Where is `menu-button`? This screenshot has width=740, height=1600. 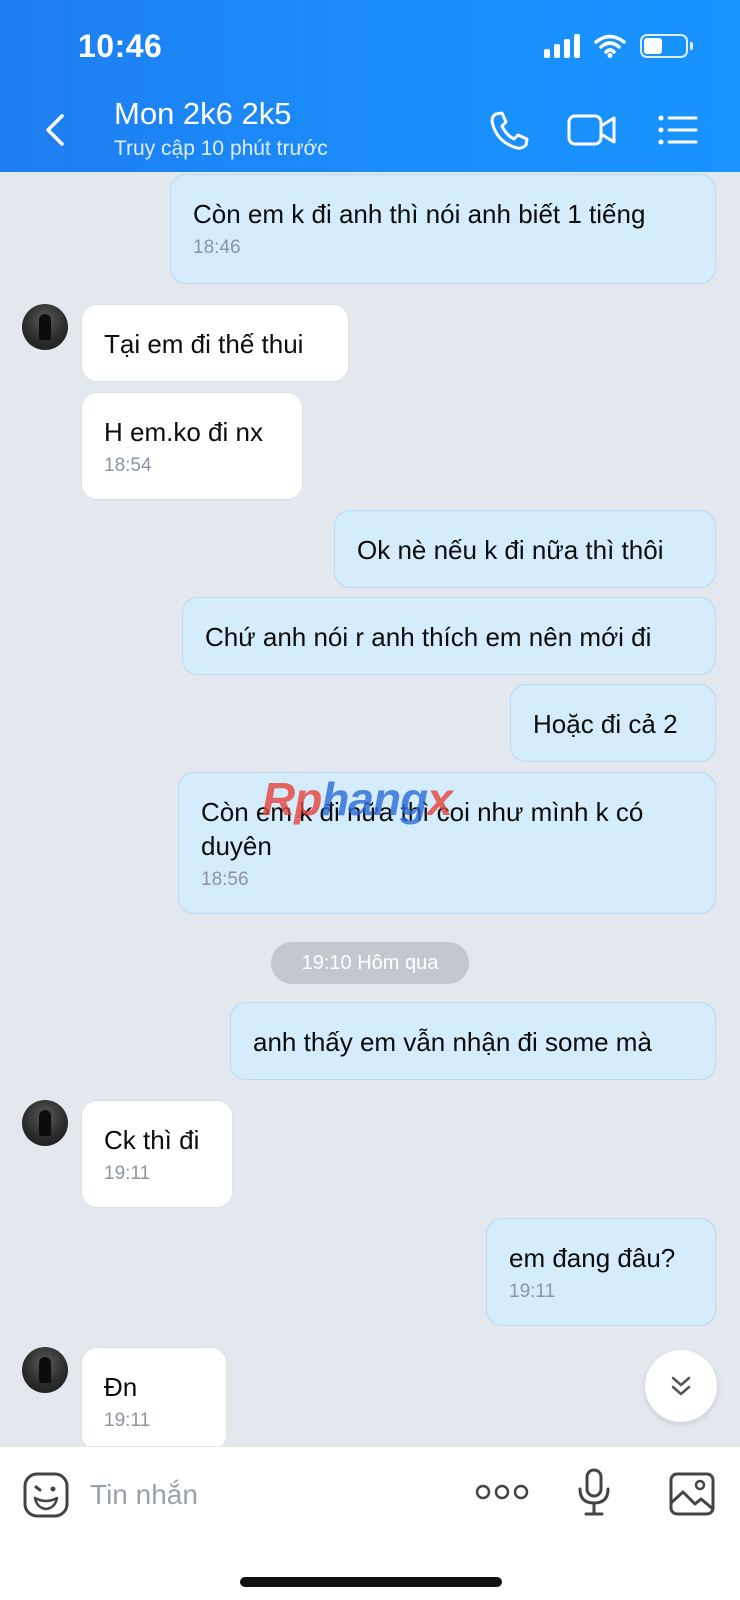 menu-button is located at coordinates (680, 130).